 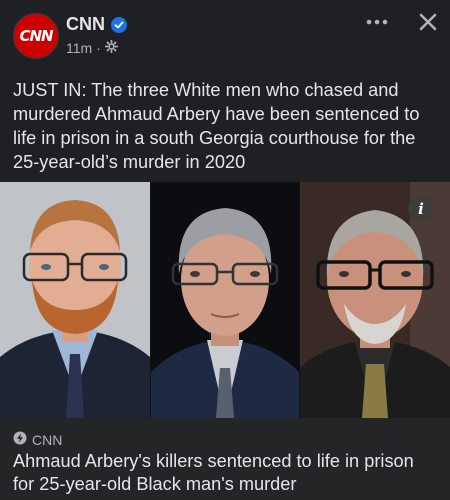 I want to click on page-name: CNN, so click(x=85, y=24).